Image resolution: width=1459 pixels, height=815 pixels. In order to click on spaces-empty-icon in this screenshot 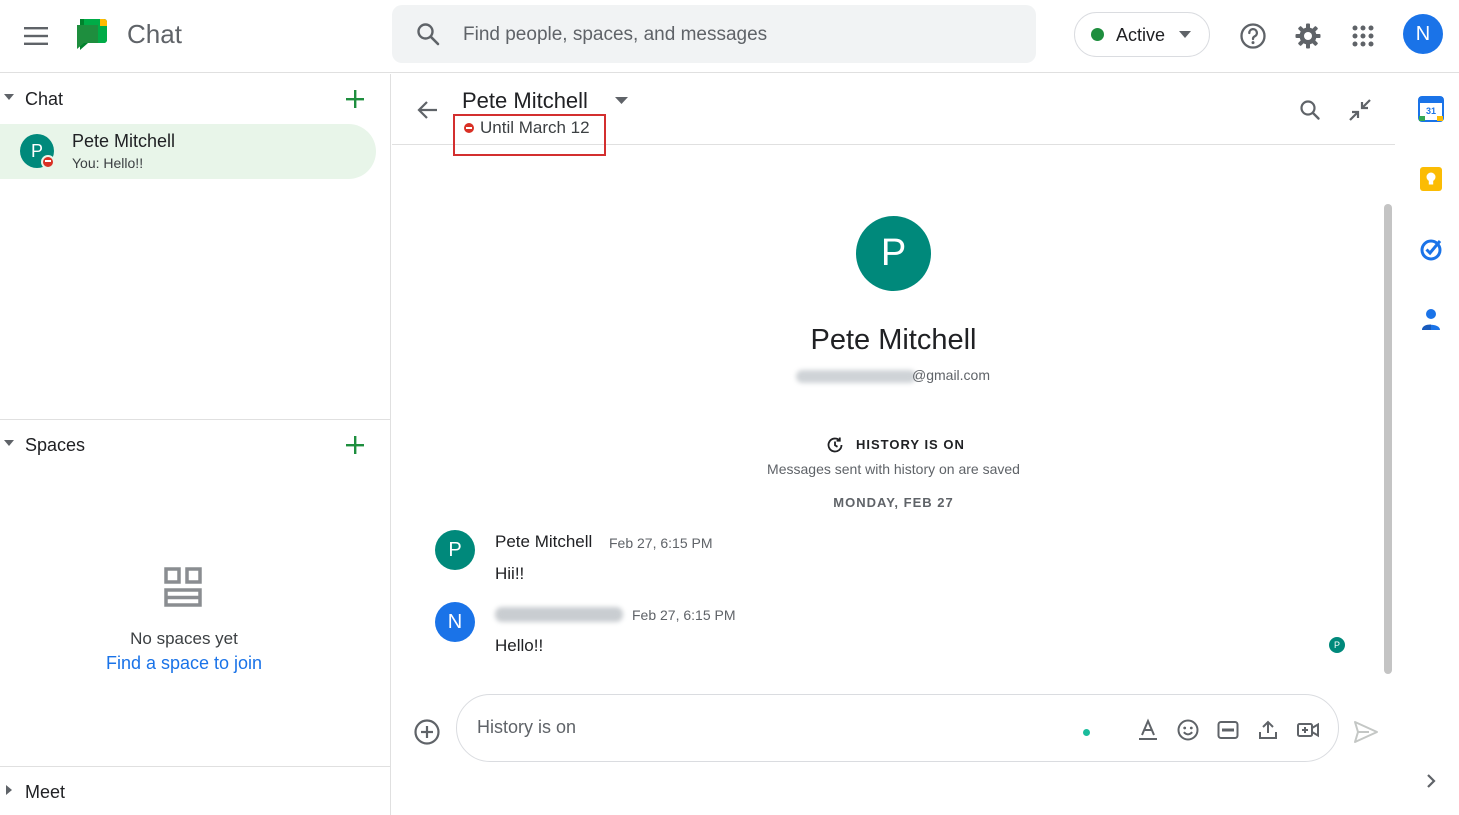, I will do `click(183, 587)`.